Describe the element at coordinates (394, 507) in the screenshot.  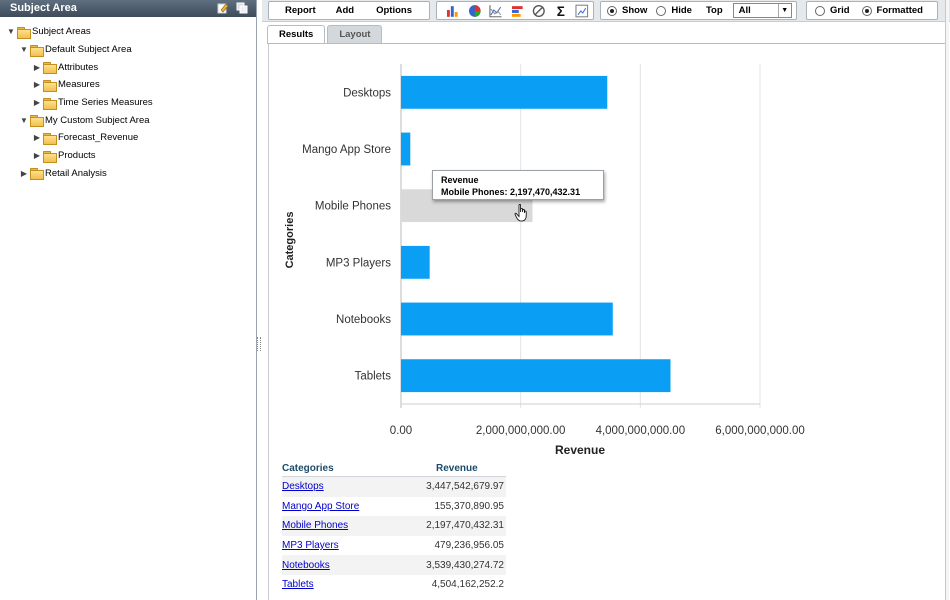
I see `table-row: Mango App Store 155,370,890.95` at that location.